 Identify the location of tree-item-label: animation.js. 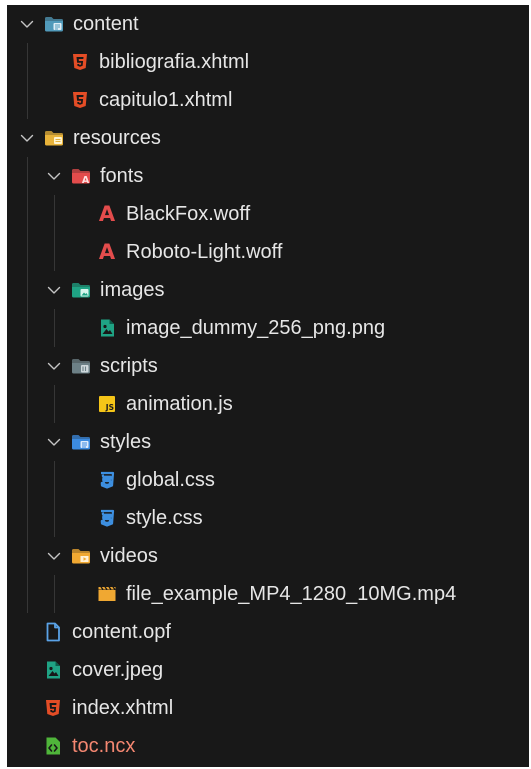
(179, 404).